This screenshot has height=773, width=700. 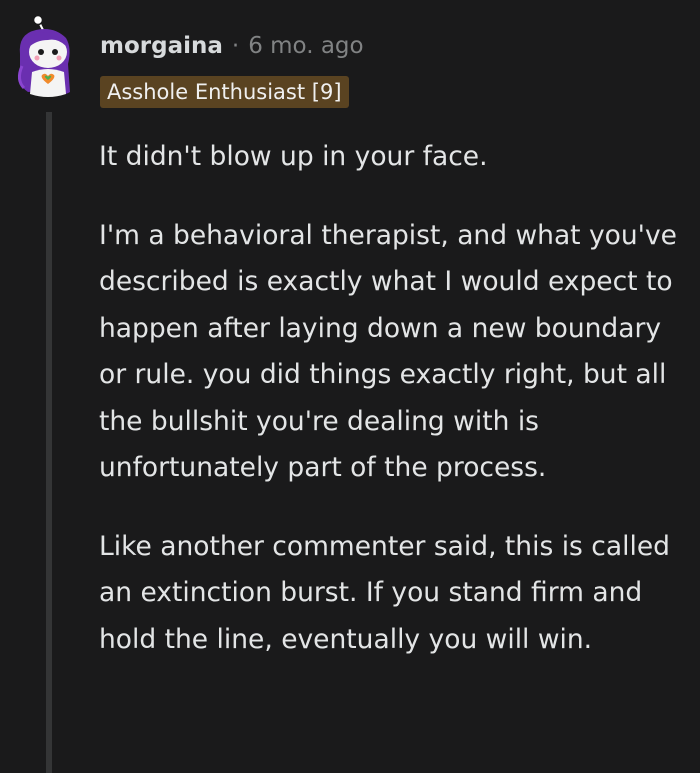 I want to click on user-flair: Asshole Enthusiast [9], so click(x=224, y=92).